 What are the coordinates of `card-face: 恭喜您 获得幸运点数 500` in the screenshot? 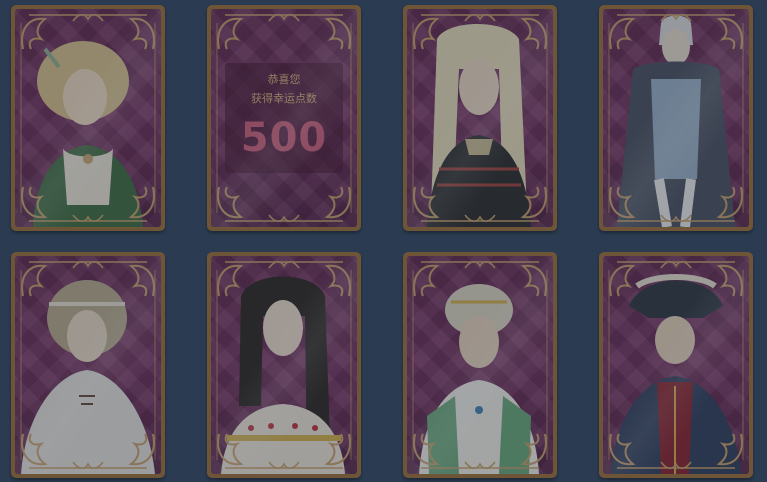 It's located at (284, 118).